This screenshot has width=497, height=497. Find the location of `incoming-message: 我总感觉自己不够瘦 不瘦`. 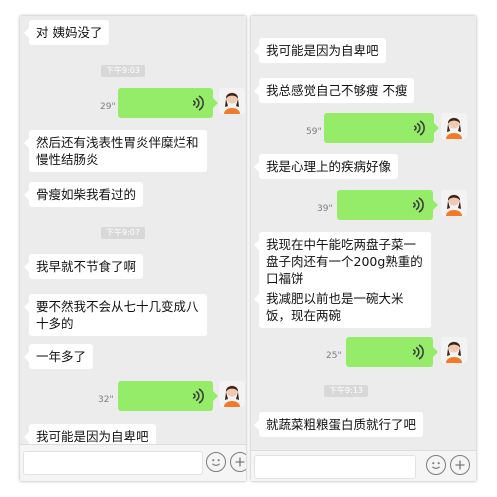

incoming-message: 我总感觉自己不够瘦 不瘦 is located at coordinates (334, 90).